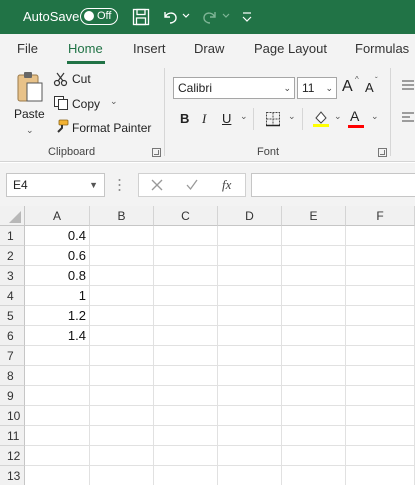 This screenshot has height=485, width=415. What do you see at coordinates (12, 475) in the screenshot?
I see `row-header-13: 13` at bounding box center [12, 475].